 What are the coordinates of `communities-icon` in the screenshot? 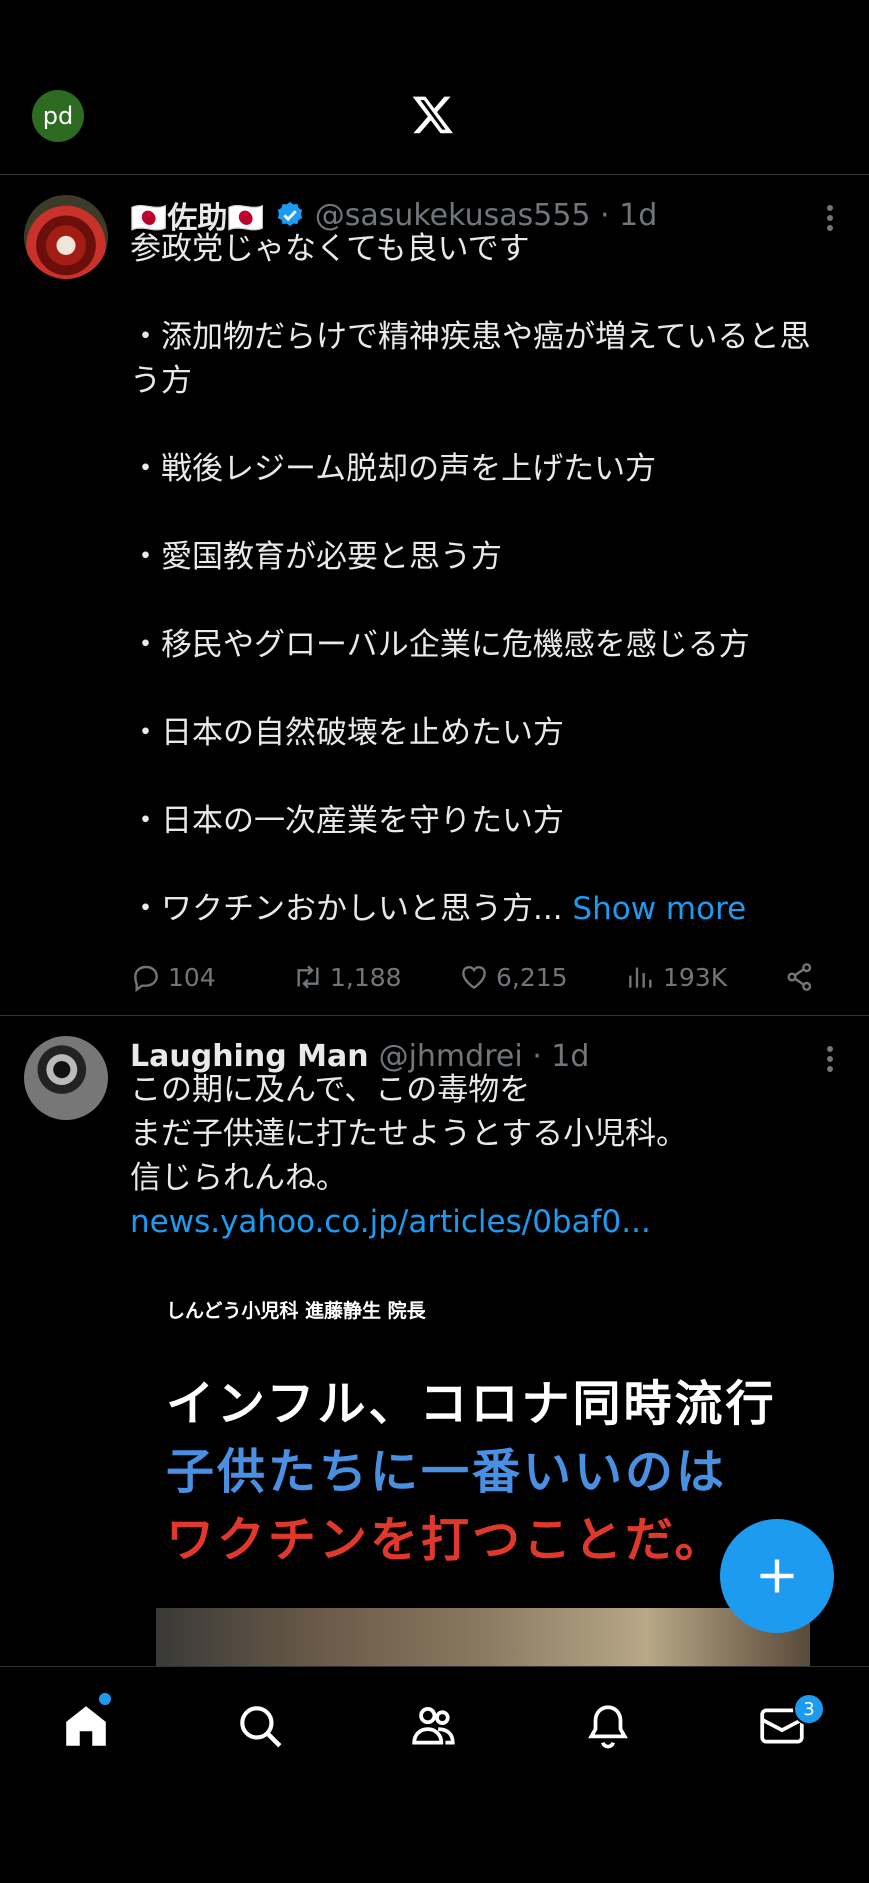 It's located at (434, 1726).